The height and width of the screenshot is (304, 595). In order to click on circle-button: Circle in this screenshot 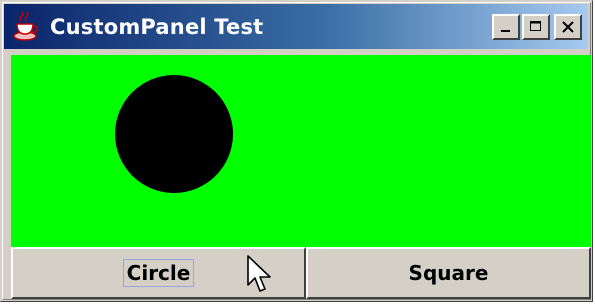, I will do `click(158, 273)`.